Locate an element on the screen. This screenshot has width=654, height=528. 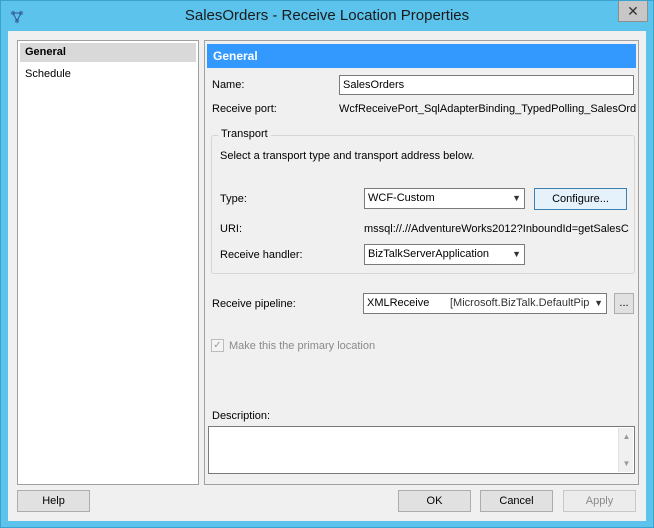
uri-label: URI: is located at coordinates (231, 229).